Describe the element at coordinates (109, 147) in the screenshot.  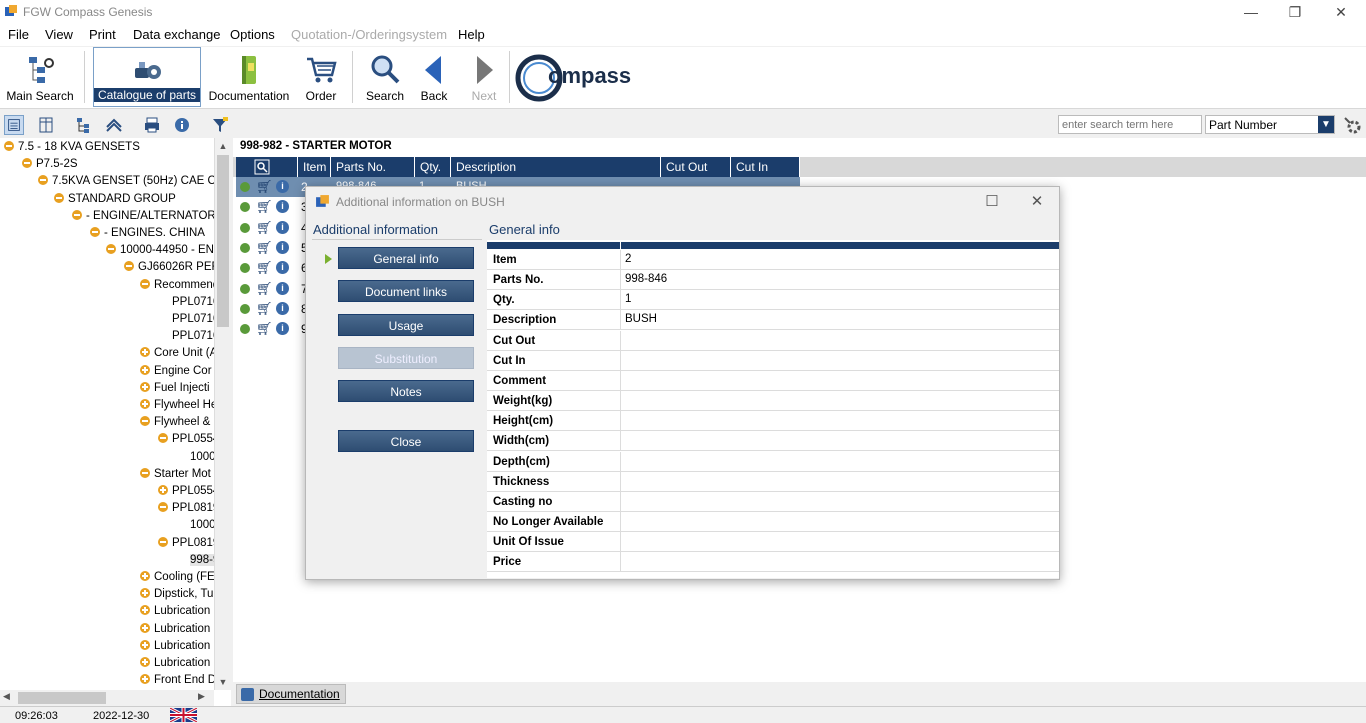
I see `tree-node: 7.5 - 18 KVA GENSETS` at that location.